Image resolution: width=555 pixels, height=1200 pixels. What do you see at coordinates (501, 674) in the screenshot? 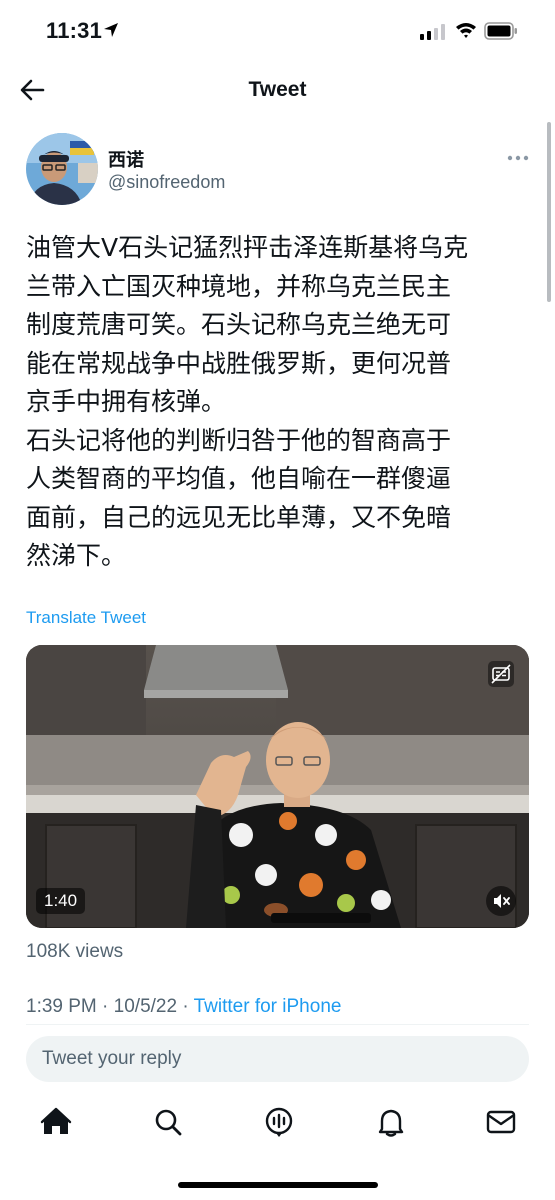
I see `captions-icon` at bounding box center [501, 674].